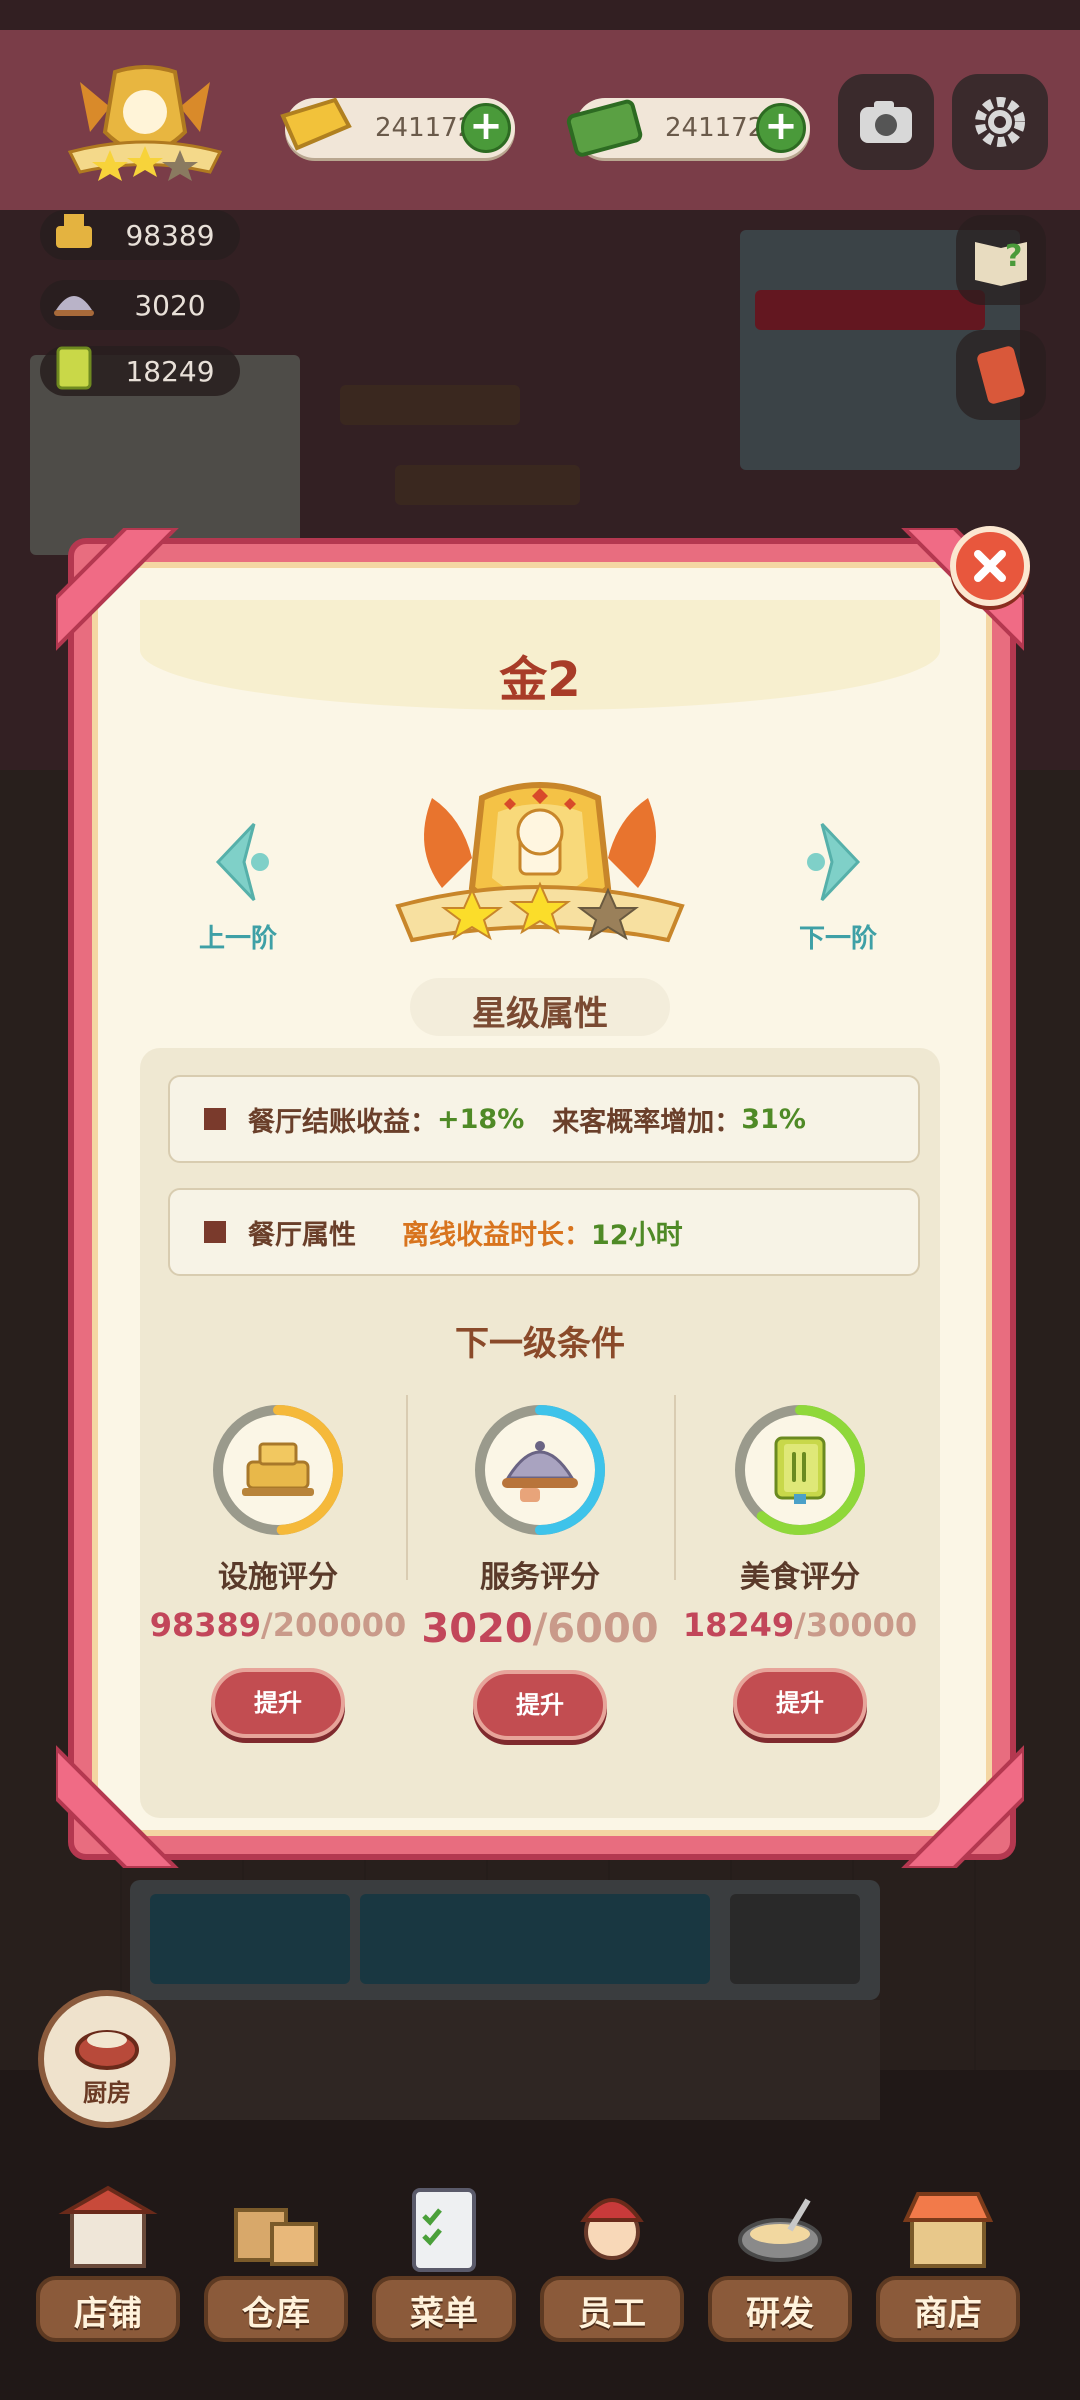 This screenshot has width=1080, height=2400. I want to click on storefront-icon, so click(108, 2226).